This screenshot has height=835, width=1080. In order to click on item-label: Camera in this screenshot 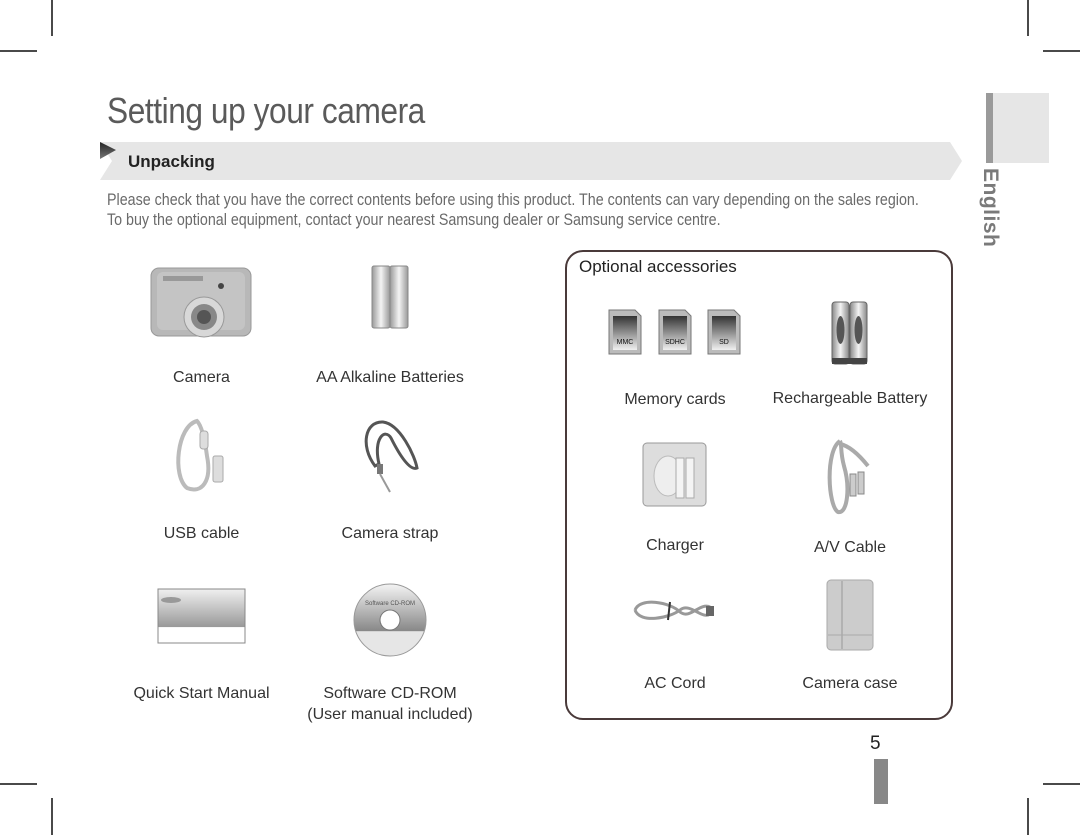, I will do `click(201, 377)`.